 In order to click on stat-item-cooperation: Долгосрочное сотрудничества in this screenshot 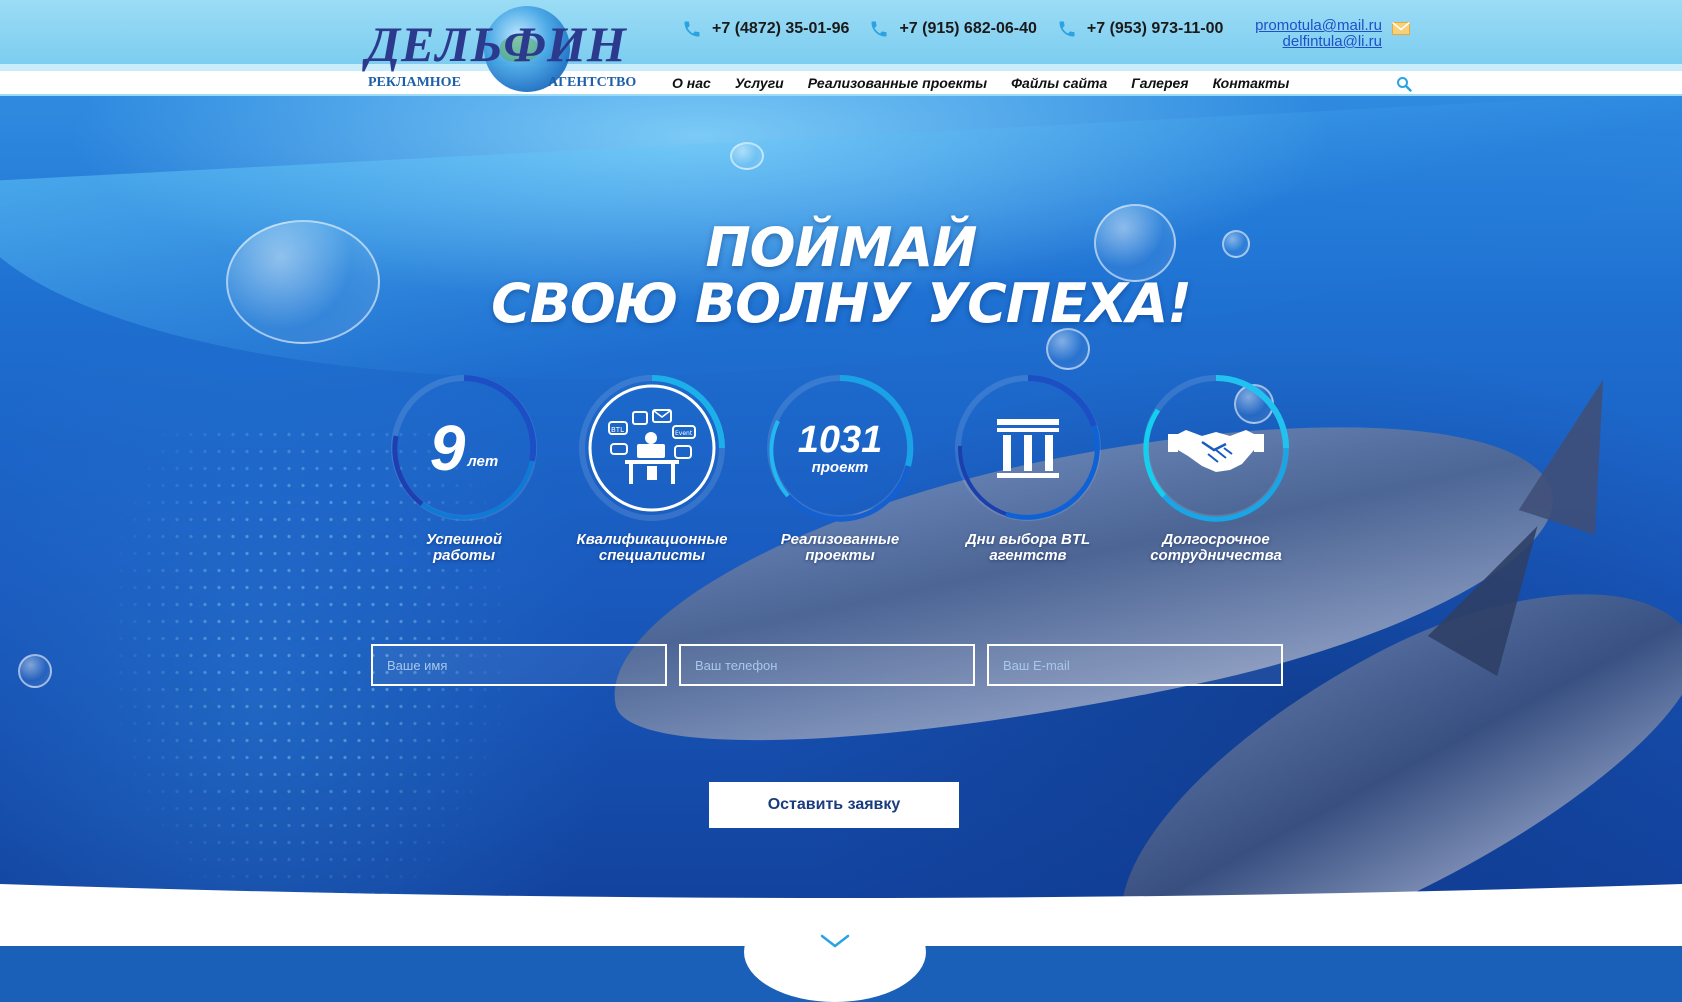, I will do `click(1216, 467)`.